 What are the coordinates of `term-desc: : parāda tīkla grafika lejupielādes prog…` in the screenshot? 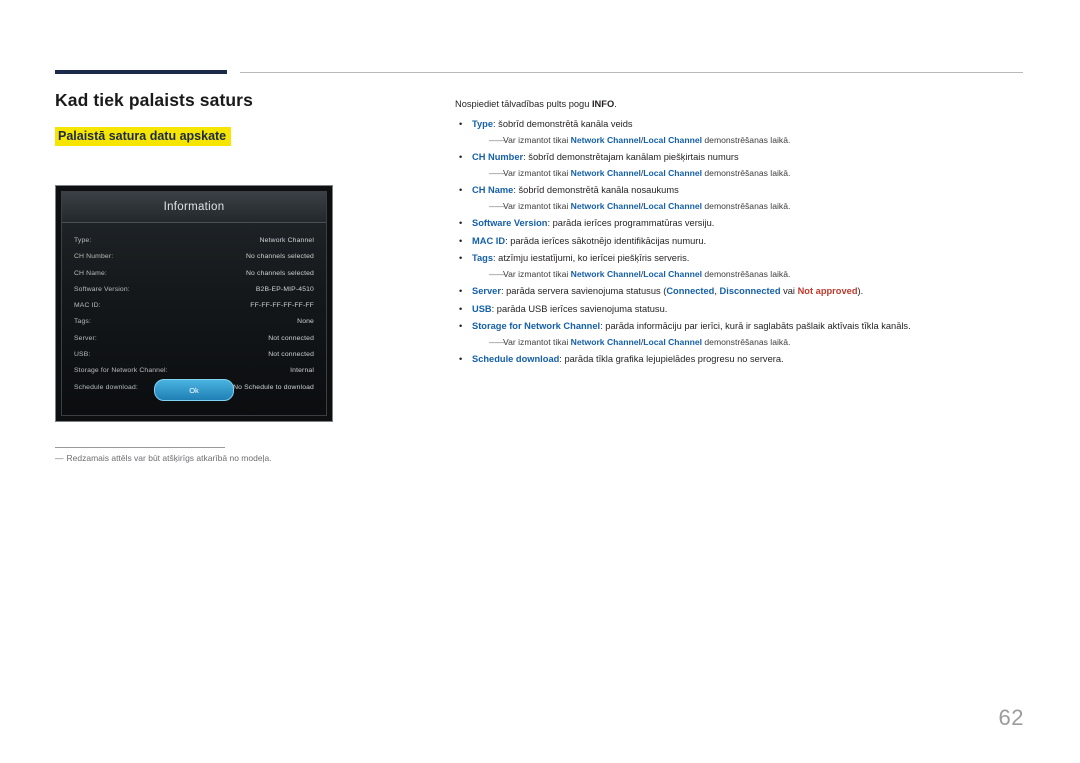 It's located at (671, 358).